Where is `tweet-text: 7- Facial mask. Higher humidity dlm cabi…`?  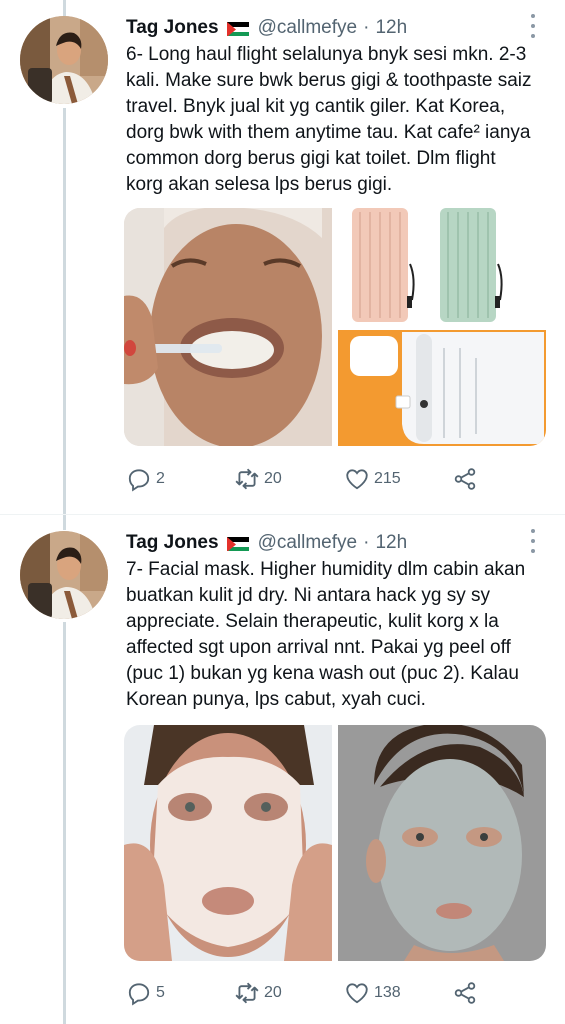
tweet-text: 7- Facial mask. Higher humidity dlm cabi… is located at coordinates (336, 635).